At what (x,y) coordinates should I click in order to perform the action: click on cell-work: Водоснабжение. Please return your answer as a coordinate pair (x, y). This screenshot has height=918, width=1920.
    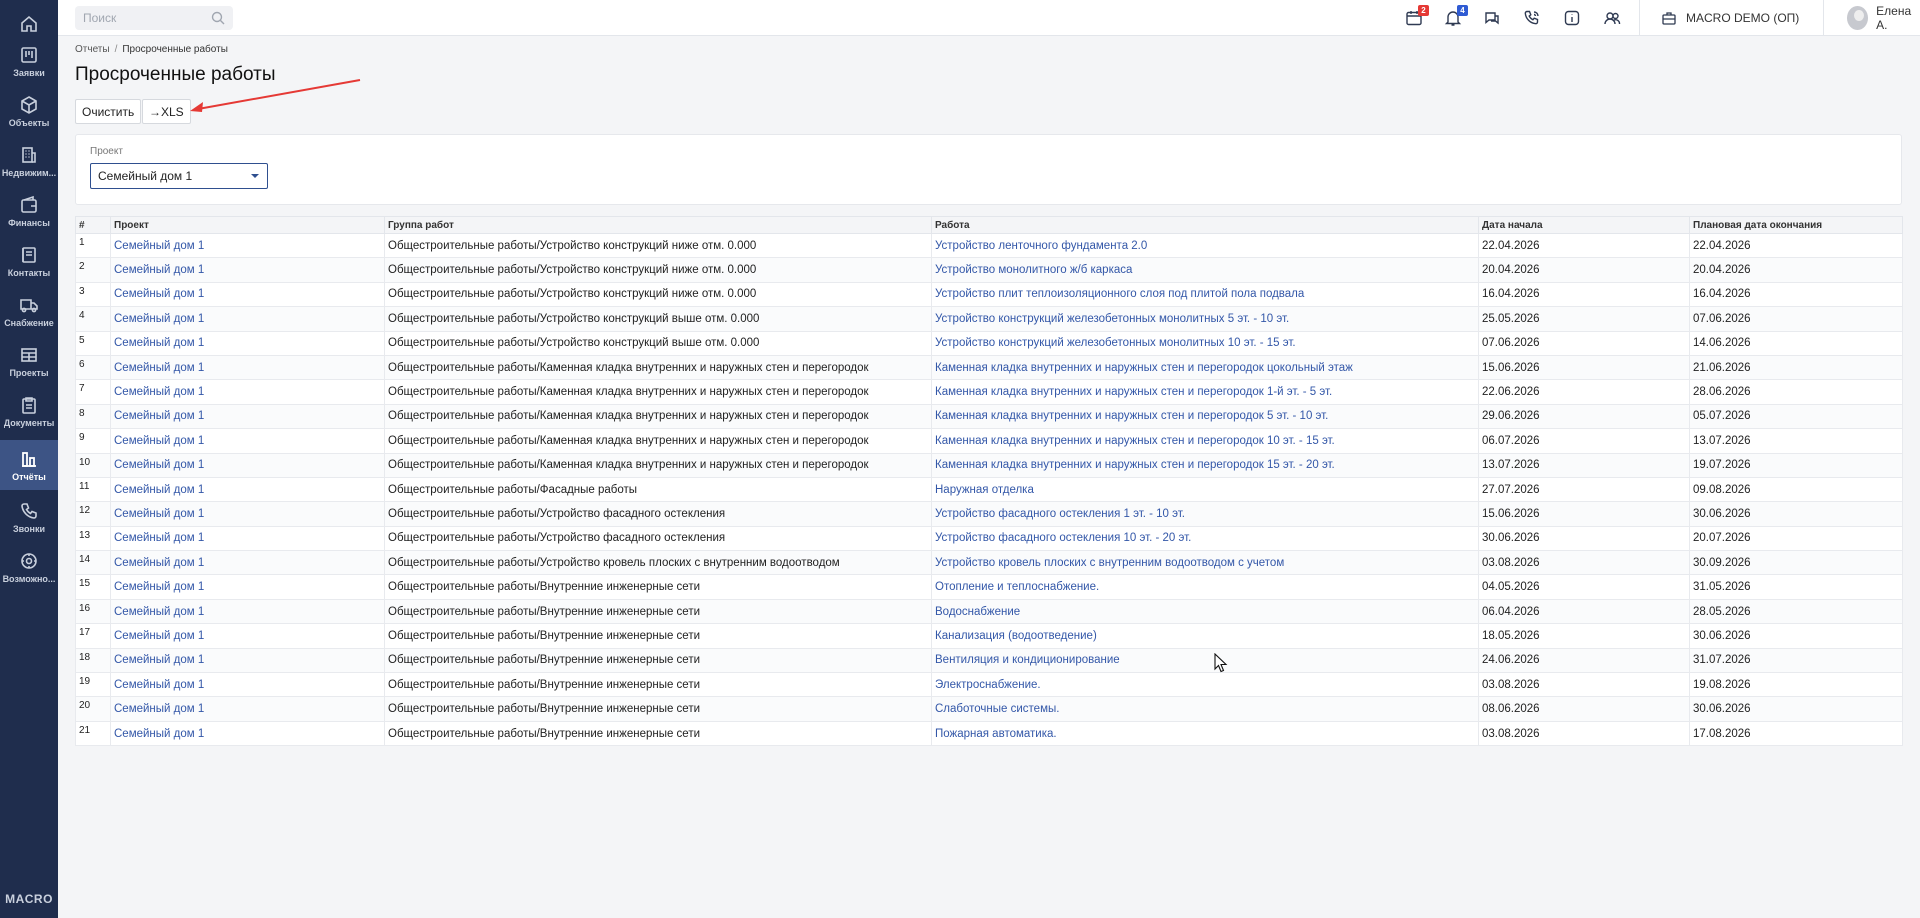
    Looking at the image, I should click on (1205, 611).